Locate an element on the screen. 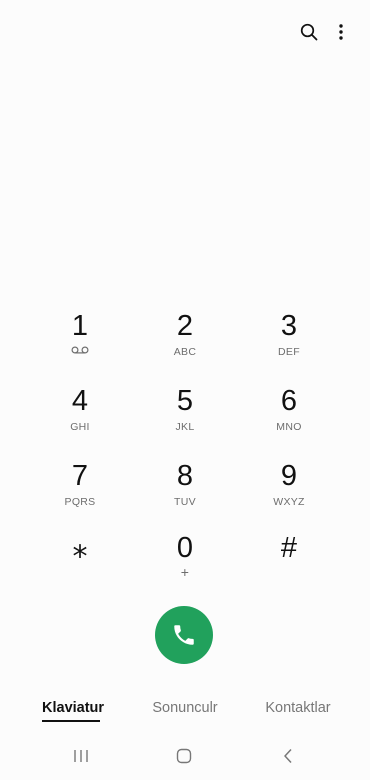 This screenshot has height=780, width=370. tab-label: Kontaktlar is located at coordinates (298, 708).